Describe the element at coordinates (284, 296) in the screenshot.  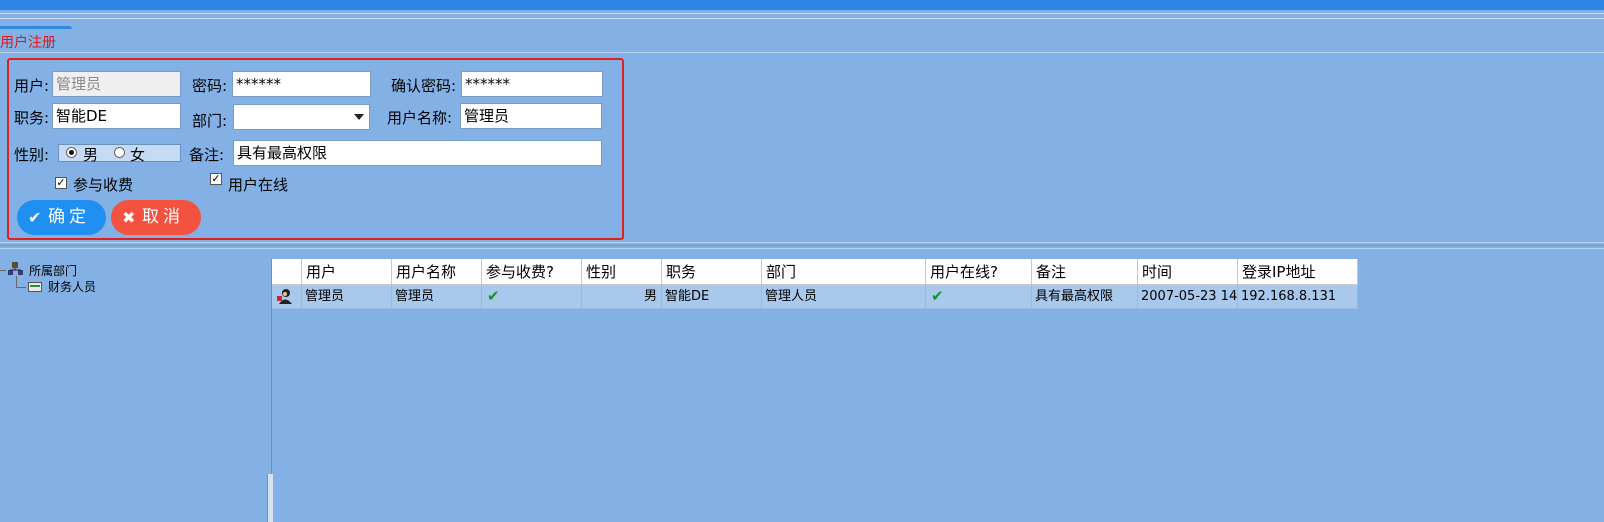
I see `user-icon` at that location.